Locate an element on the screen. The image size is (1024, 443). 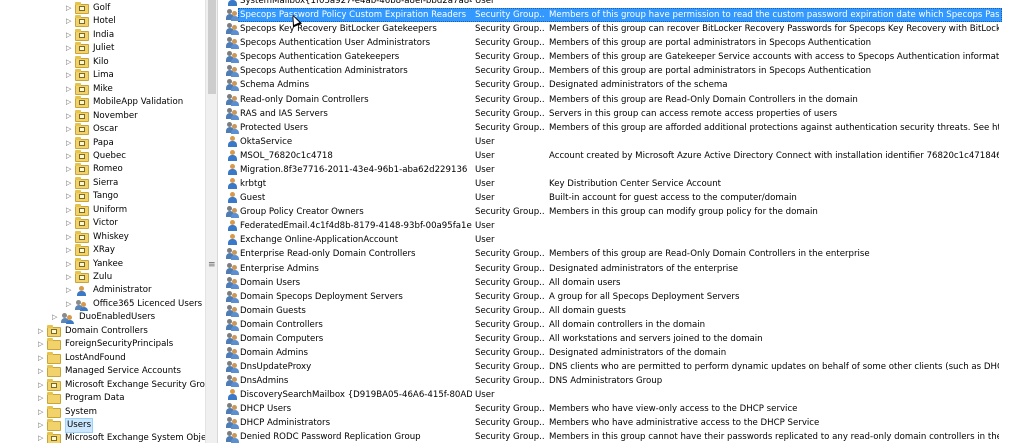
tree-node: ▷ Victor is located at coordinates (135, 223).